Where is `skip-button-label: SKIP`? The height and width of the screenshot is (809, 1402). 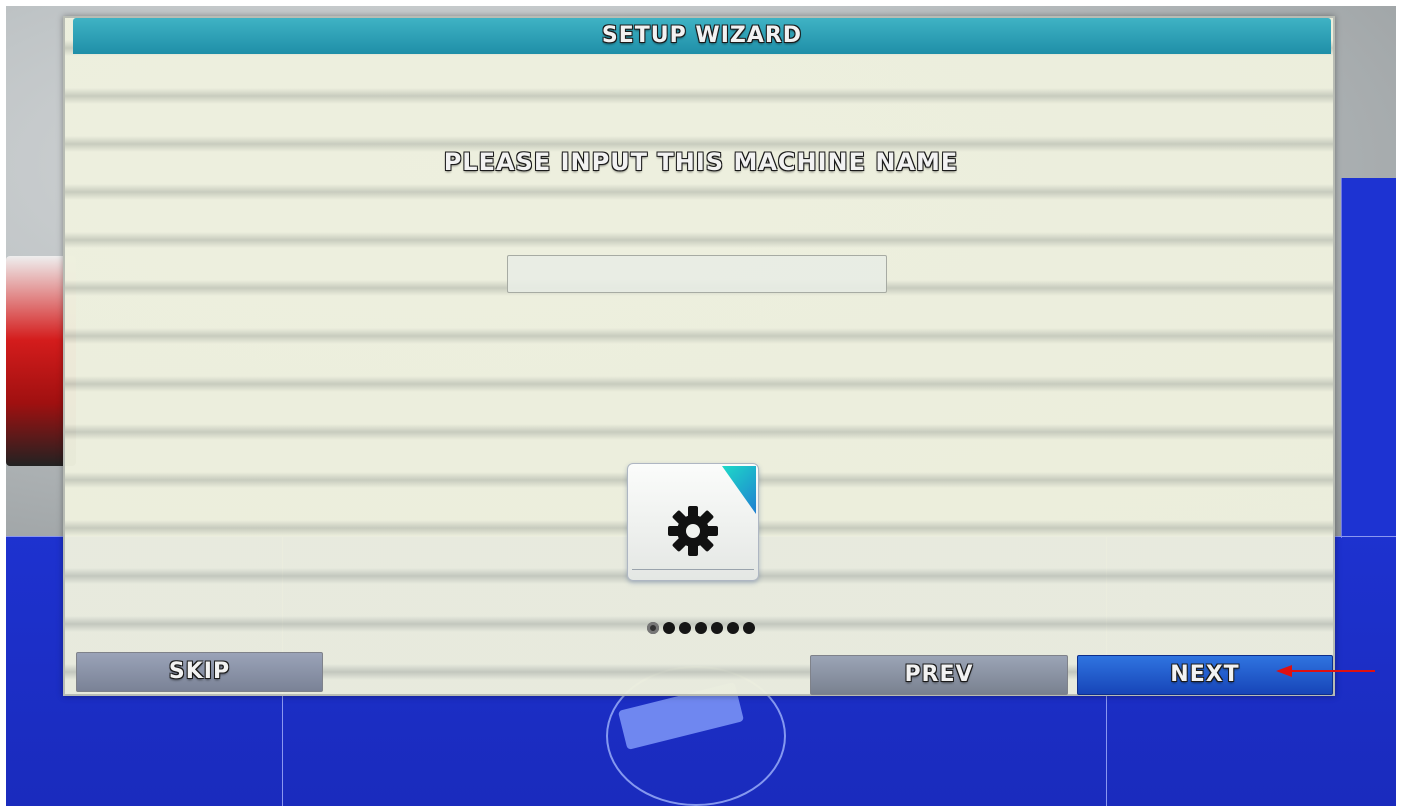 skip-button-label: SKIP is located at coordinates (199, 671).